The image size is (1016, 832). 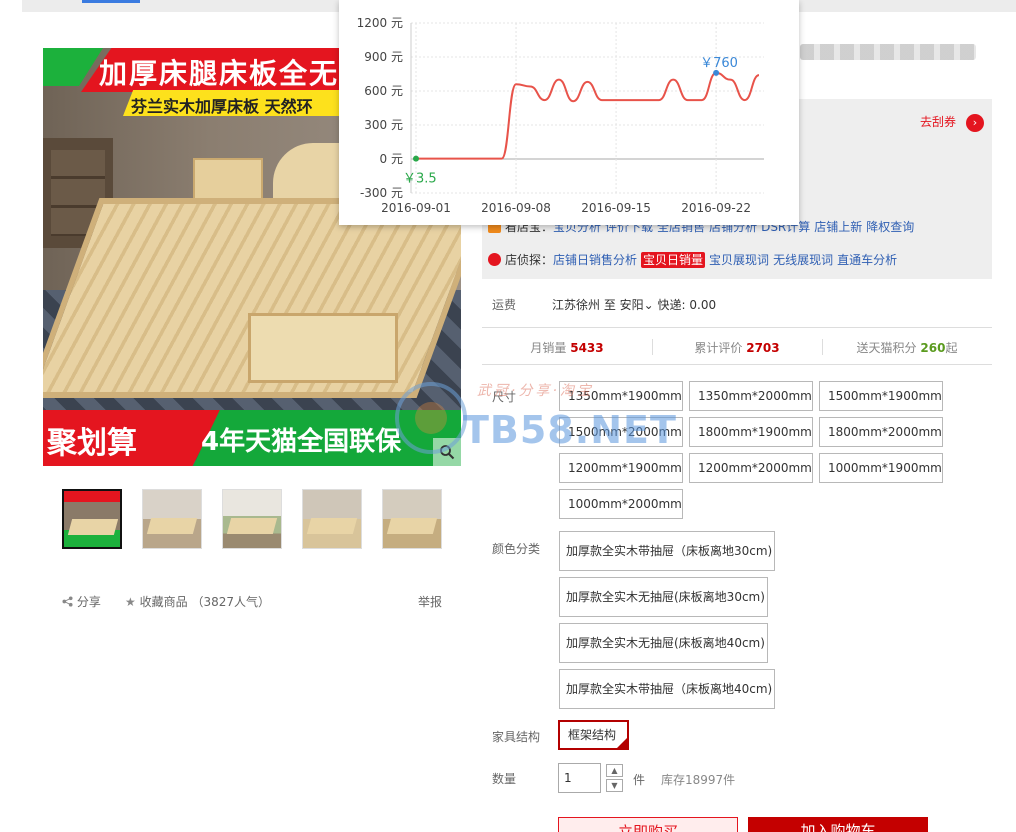 What do you see at coordinates (111, 1) in the screenshot?
I see `top-bar-accent` at bounding box center [111, 1].